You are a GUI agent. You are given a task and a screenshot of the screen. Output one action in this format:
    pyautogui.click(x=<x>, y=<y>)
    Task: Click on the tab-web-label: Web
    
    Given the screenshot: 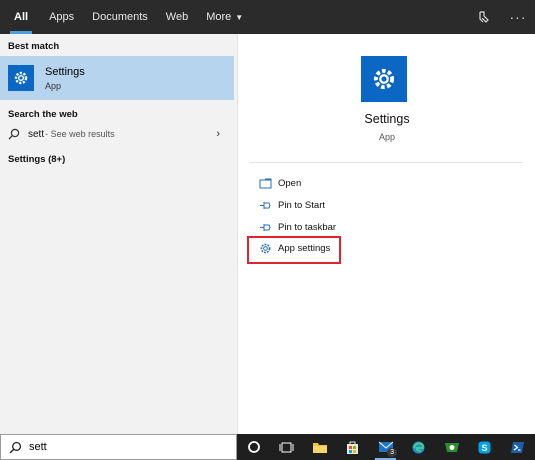 What is the action you would take?
    pyautogui.click(x=177, y=17)
    